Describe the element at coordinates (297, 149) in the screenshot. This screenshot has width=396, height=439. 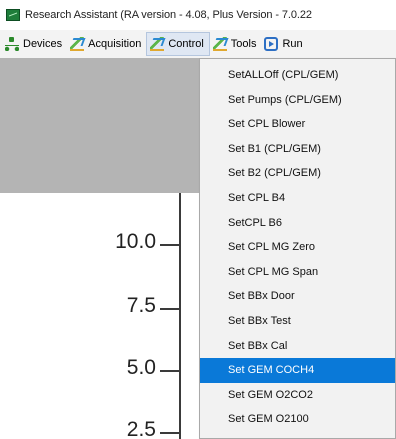
I see `menu-item-set-b1: Set B1 (CPL/GEM)` at that location.